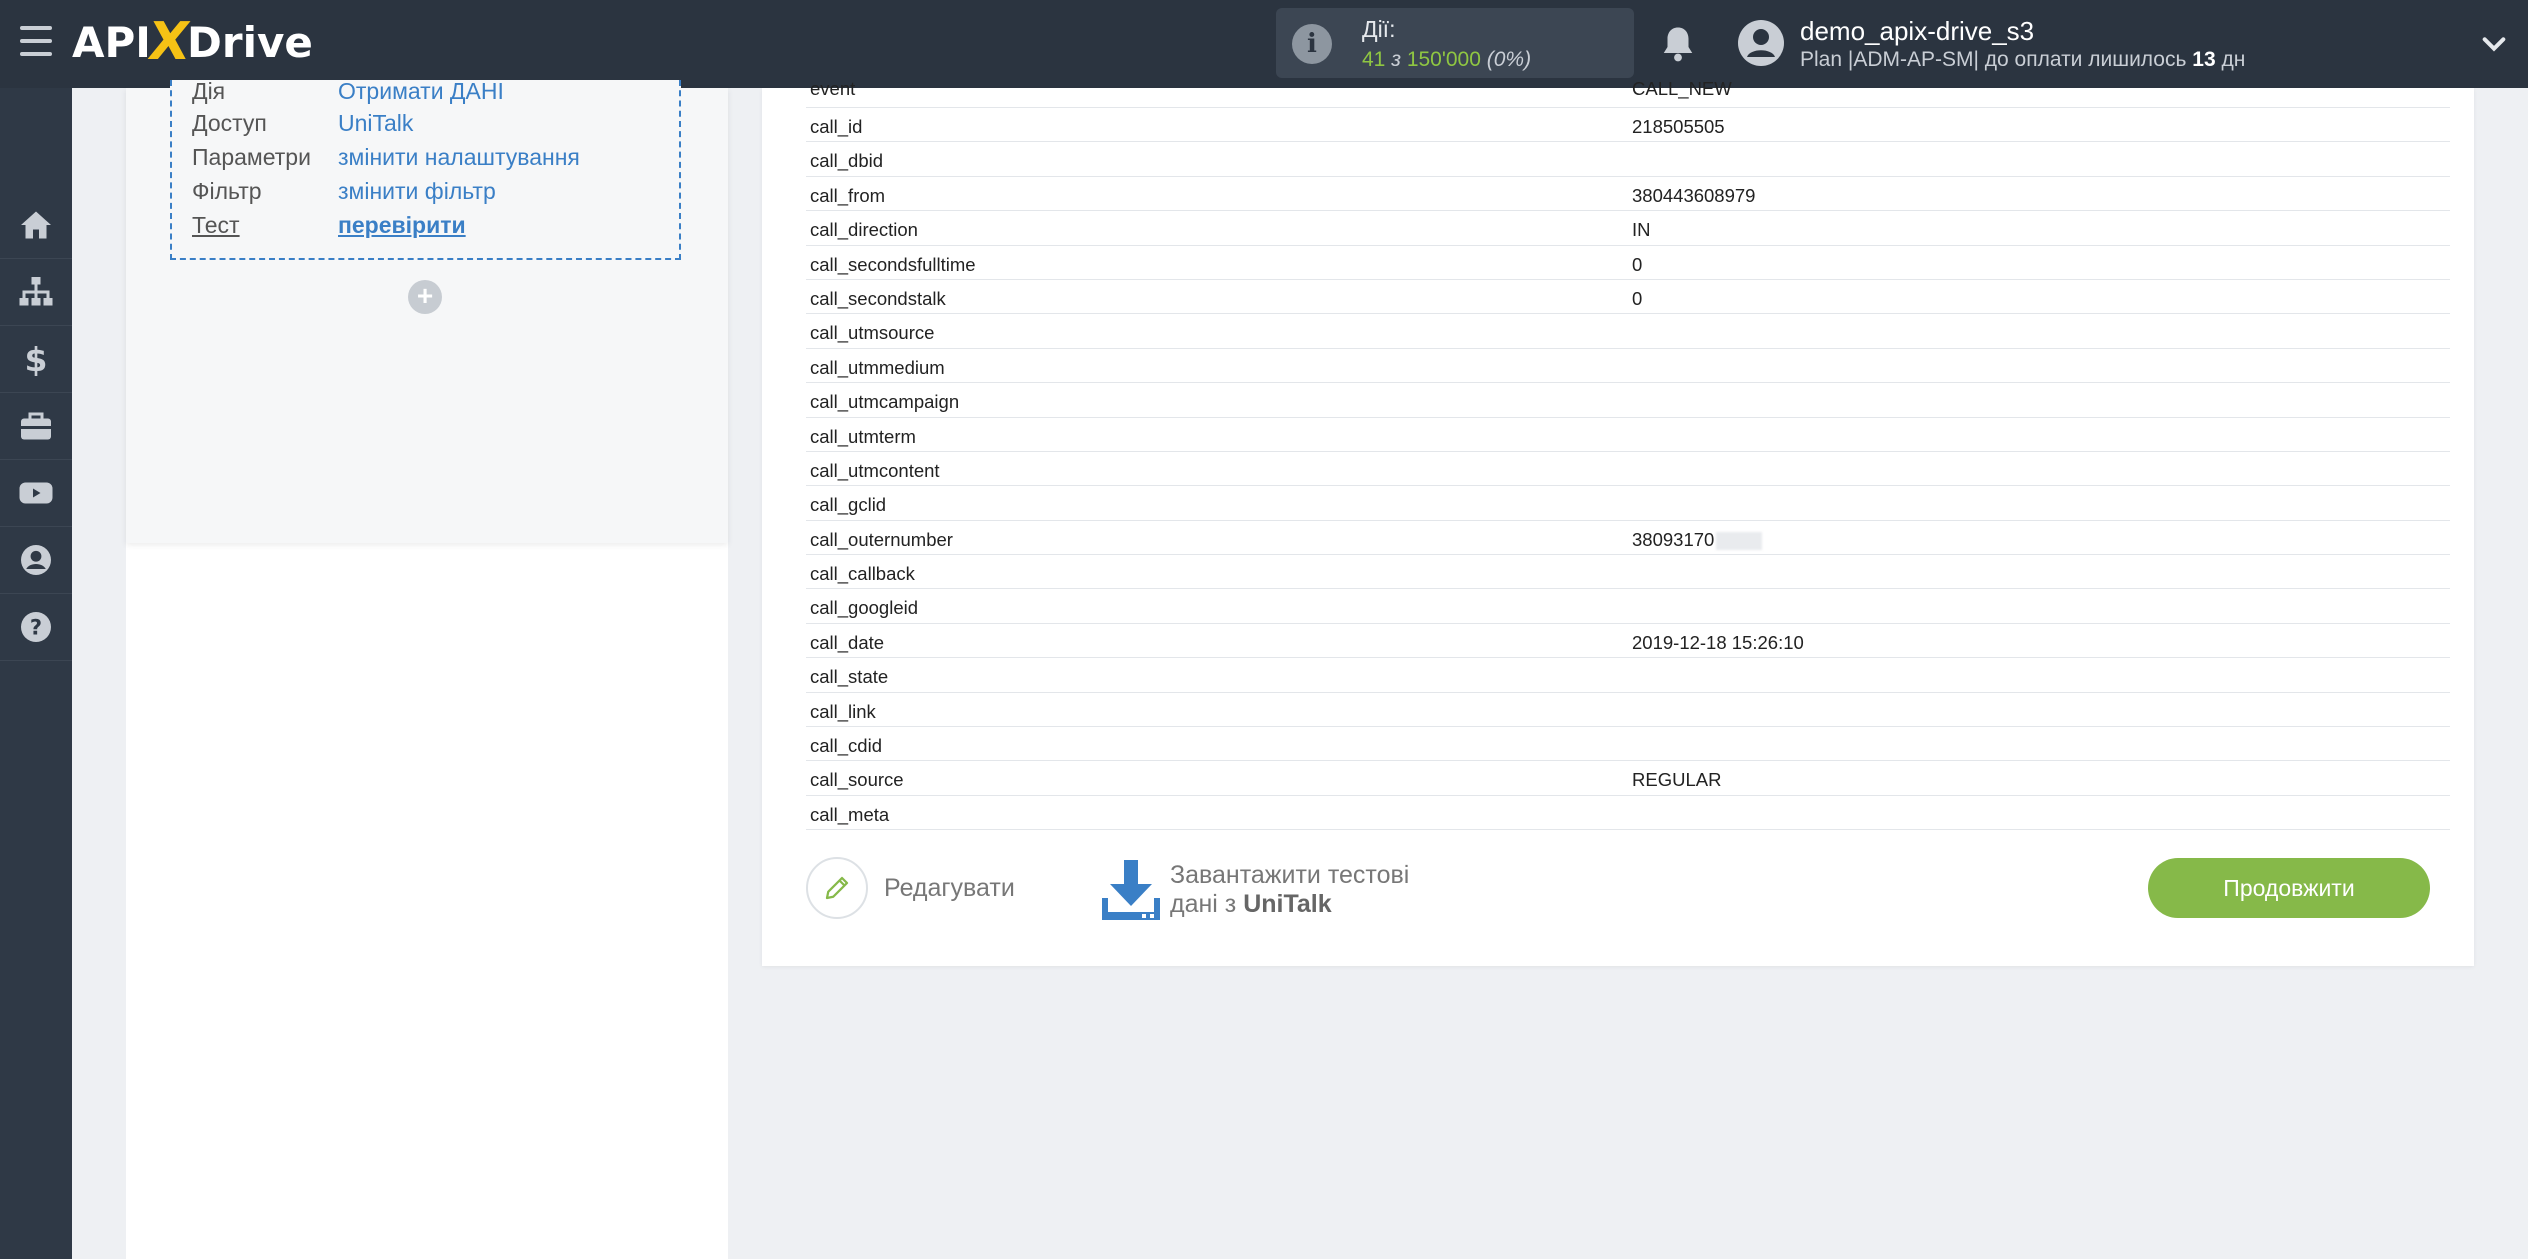 The height and width of the screenshot is (1259, 2528). Describe the element at coordinates (1682, 88) in the screenshot. I see `field-value: CALL_NEW` at that location.